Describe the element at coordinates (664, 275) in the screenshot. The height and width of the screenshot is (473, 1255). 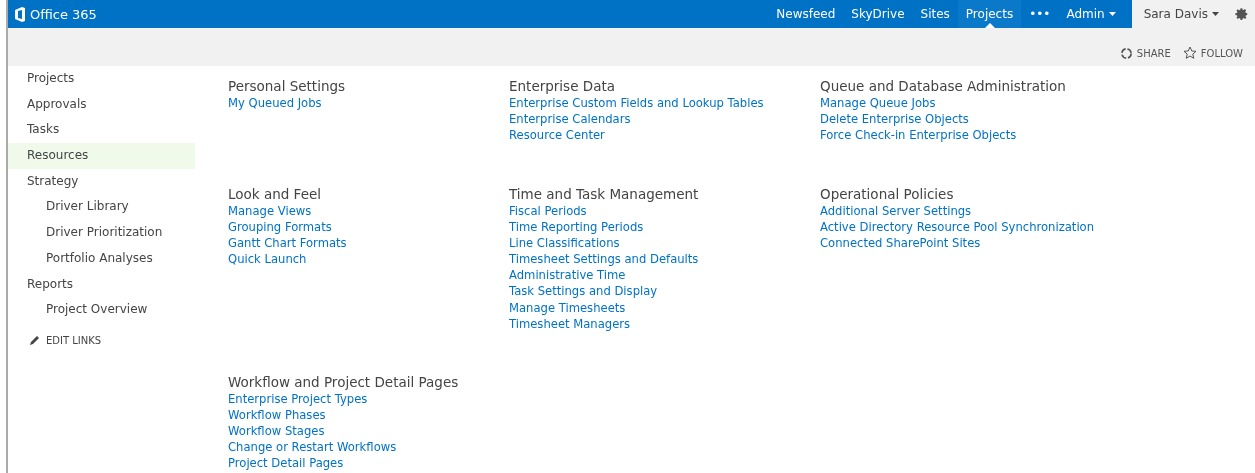
I see `settings-link: Administrative Time` at that location.